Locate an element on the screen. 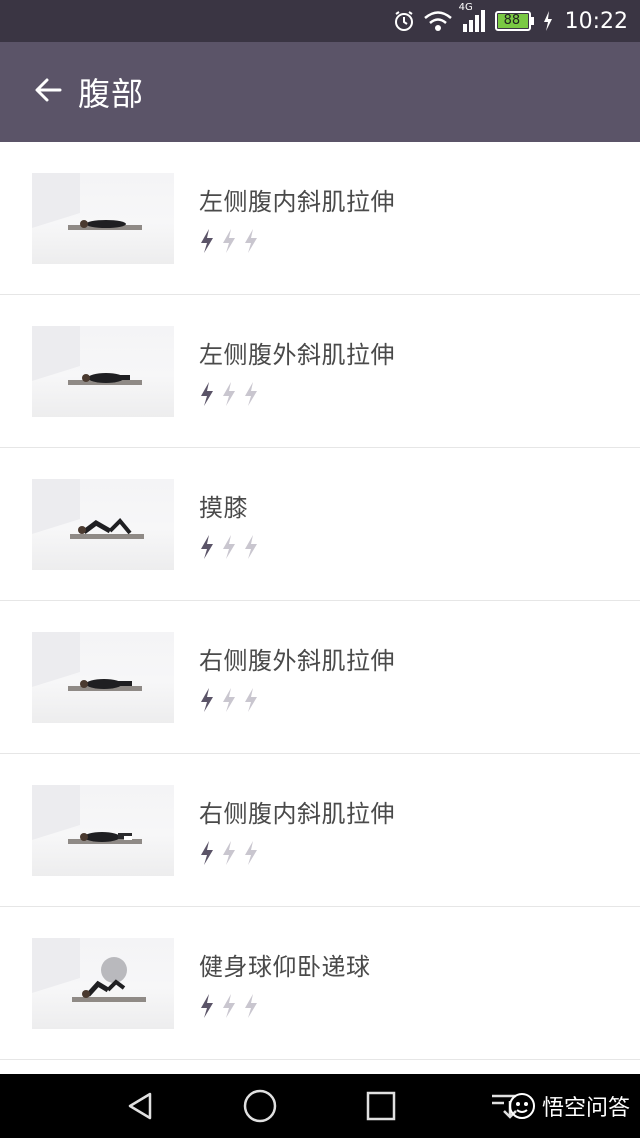  charging-icon is located at coordinates (548, 21).